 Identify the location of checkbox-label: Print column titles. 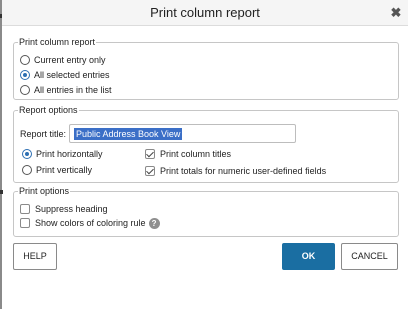
(196, 154).